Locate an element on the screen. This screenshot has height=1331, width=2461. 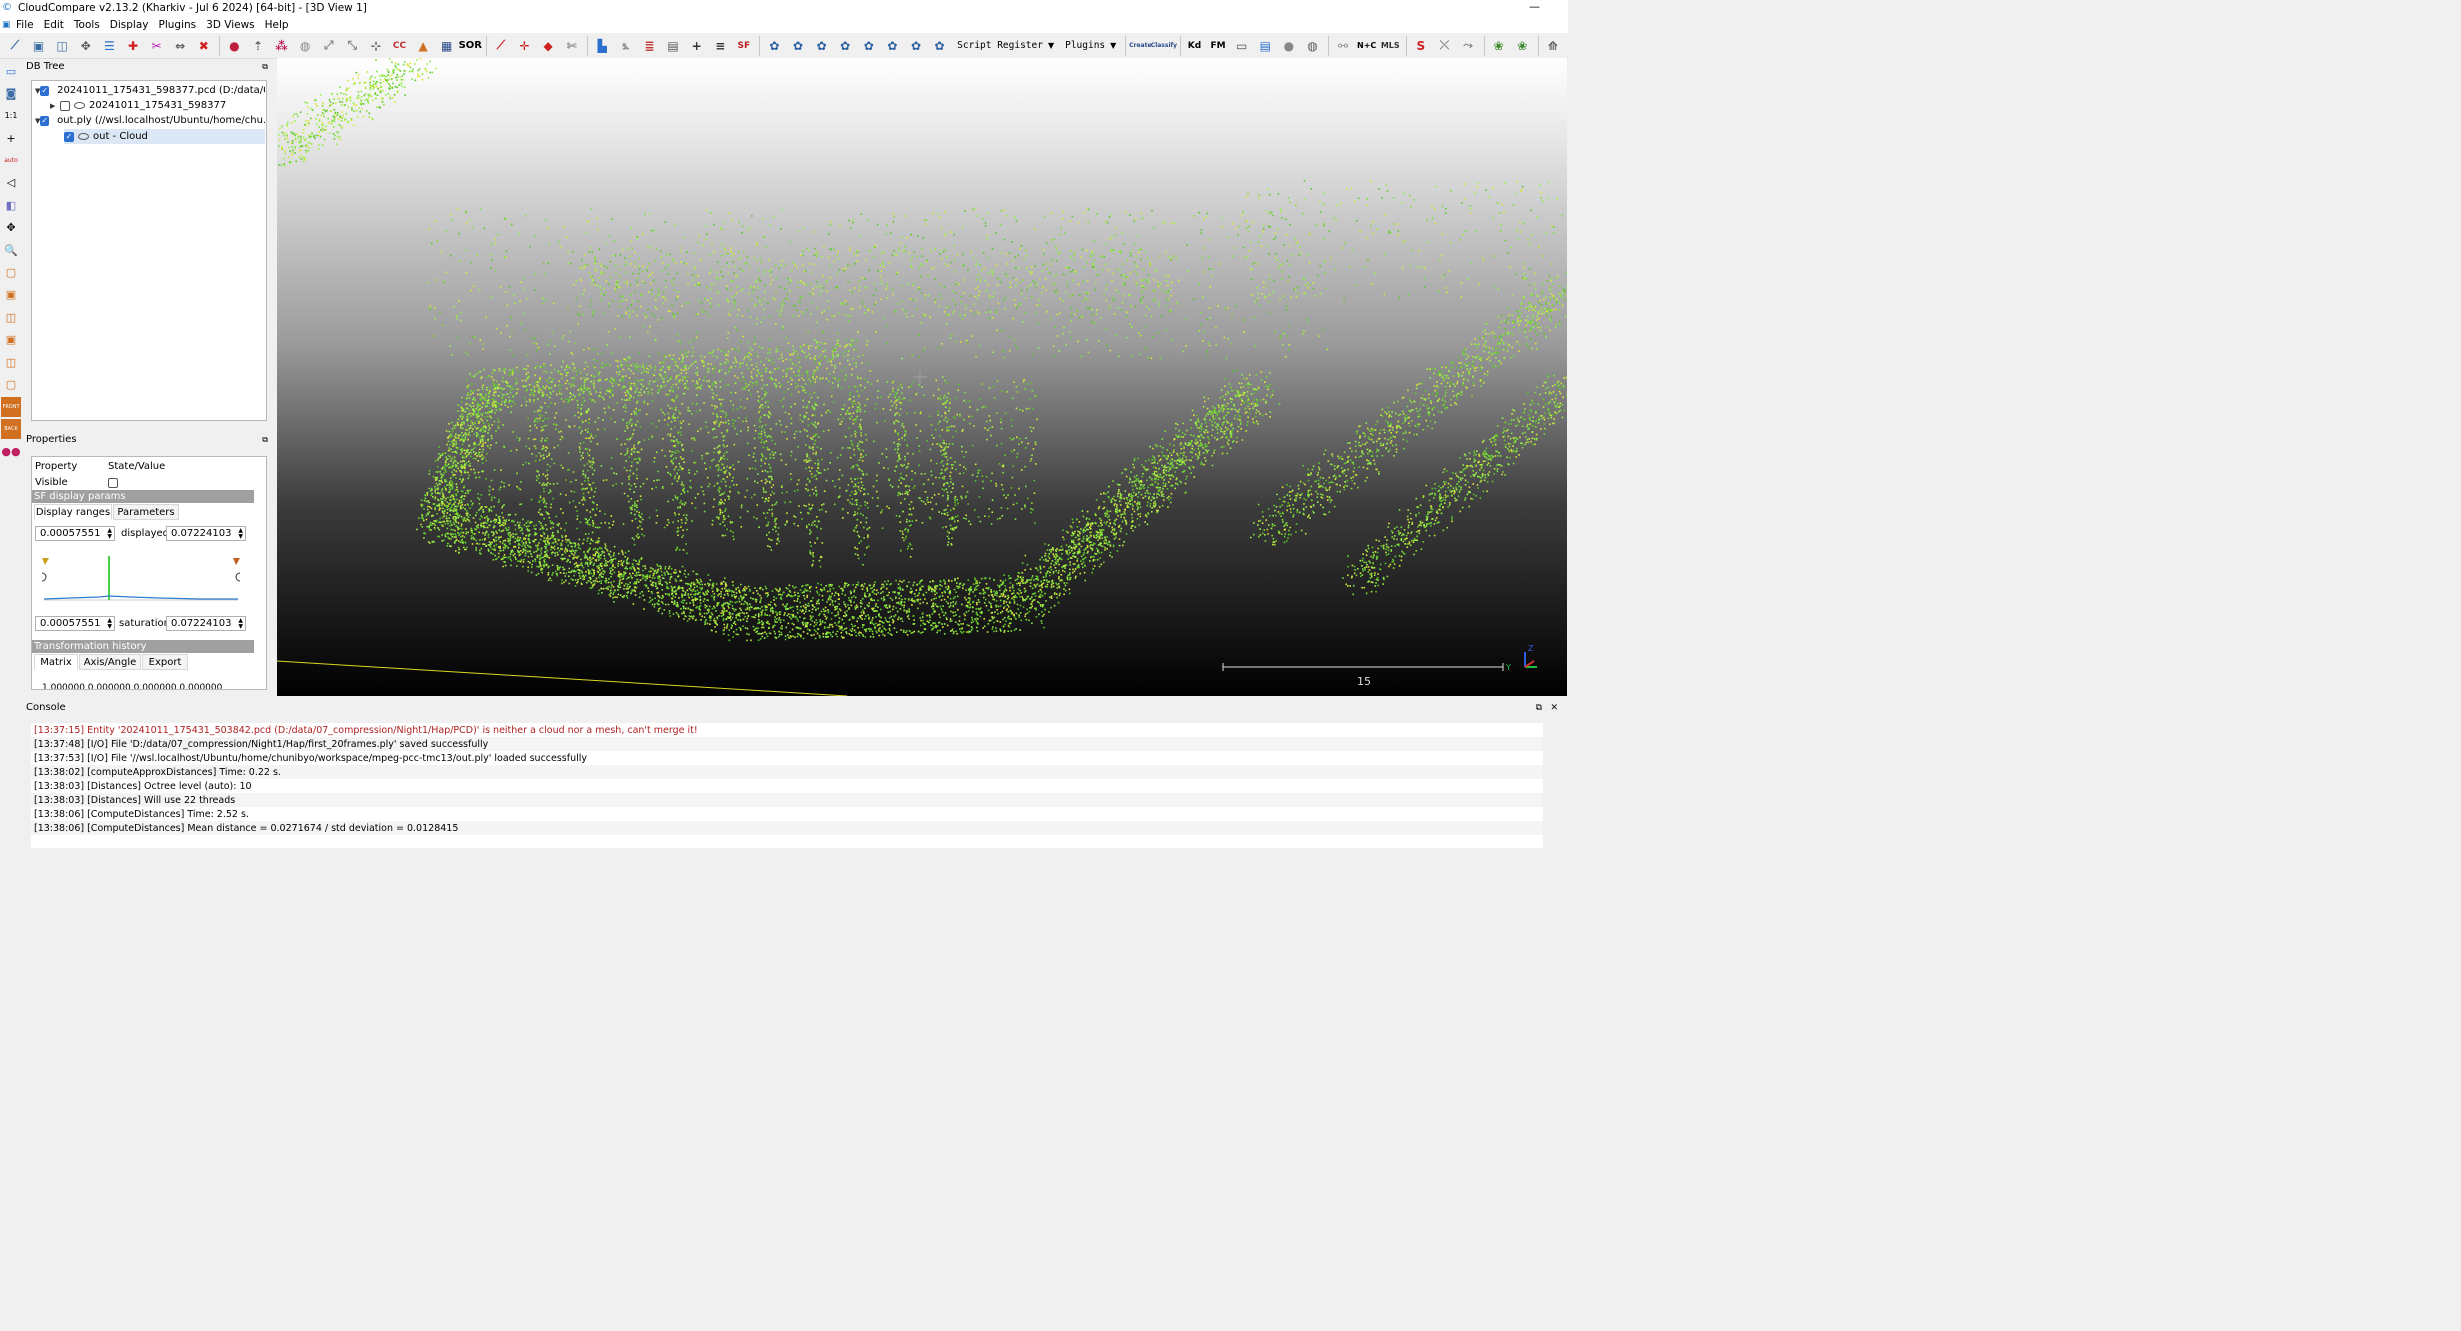
menu-file: File is located at coordinates (25, 25).